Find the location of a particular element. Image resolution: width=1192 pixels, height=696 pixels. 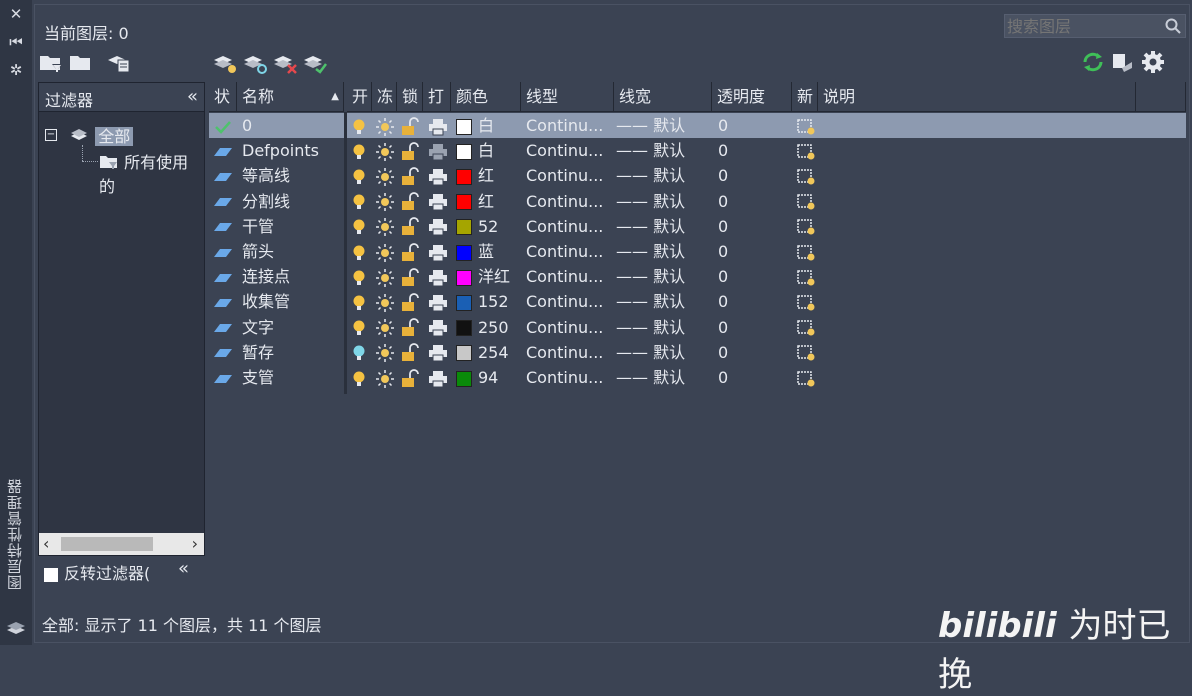

table-row: 暂存 254 Continu... —— 默认 0 is located at coordinates (697, 352).